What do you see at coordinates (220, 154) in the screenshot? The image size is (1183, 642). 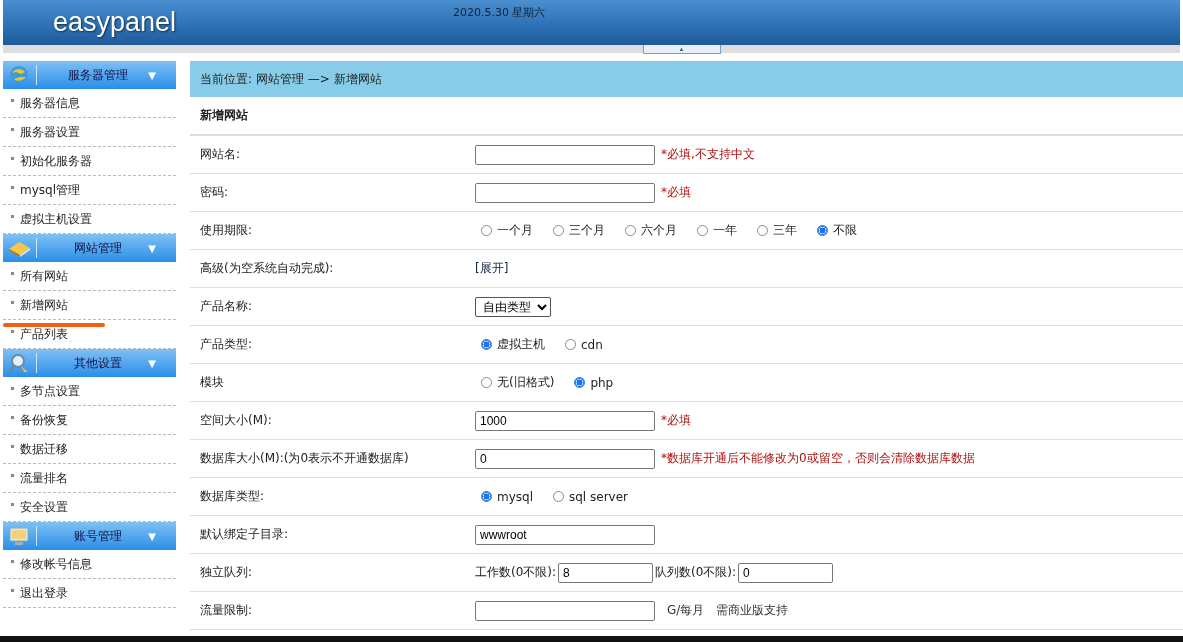 I see `field-label: 网站名:` at bounding box center [220, 154].